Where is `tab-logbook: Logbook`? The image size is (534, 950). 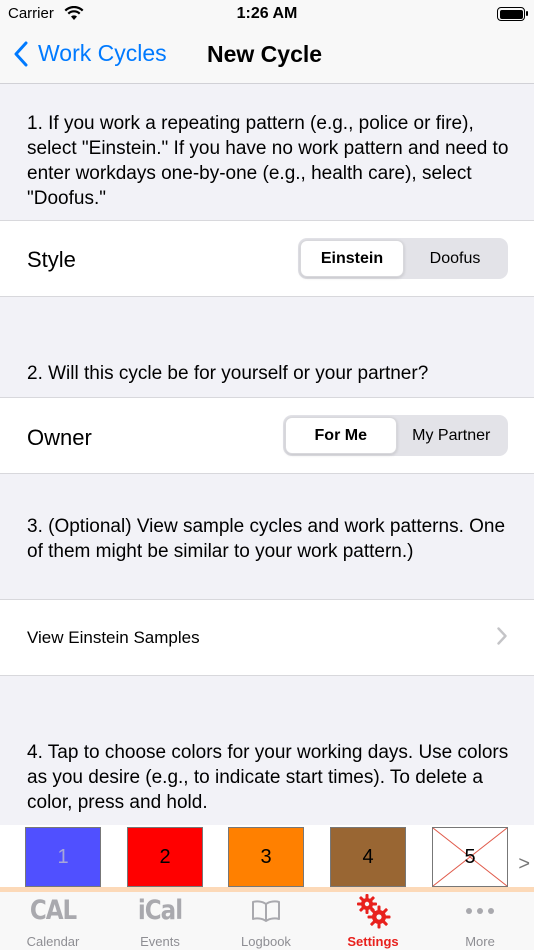
tab-logbook: Logbook is located at coordinates (266, 921).